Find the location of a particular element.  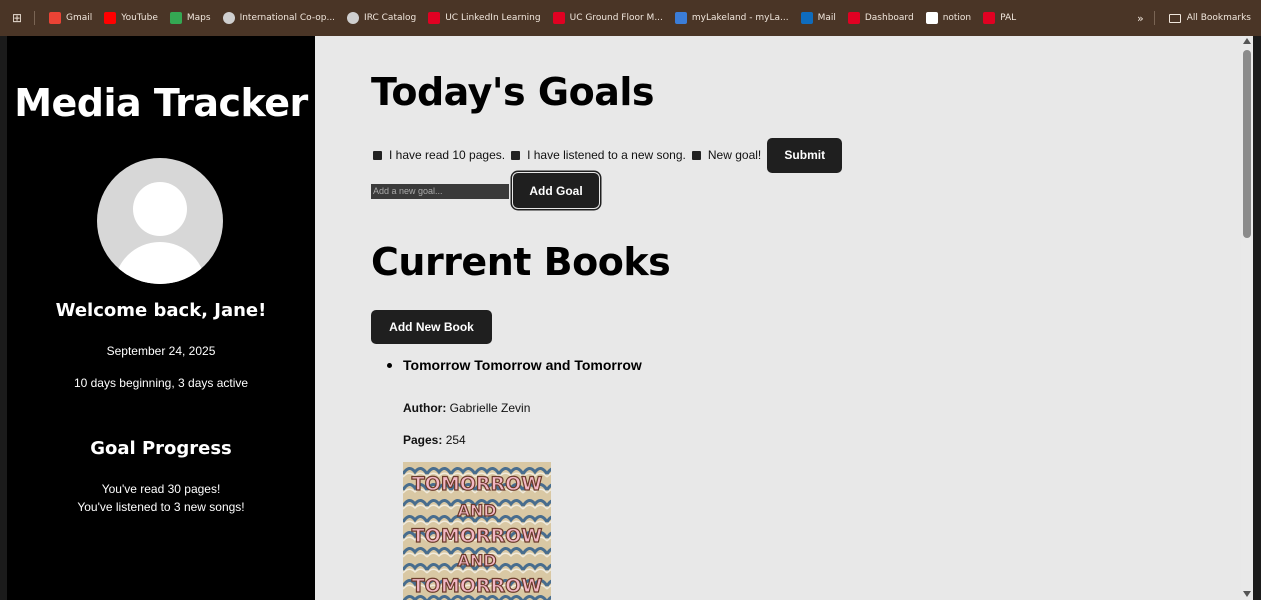

bookmark-item: UC LinkedIn Learning is located at coordinates (484, 18).